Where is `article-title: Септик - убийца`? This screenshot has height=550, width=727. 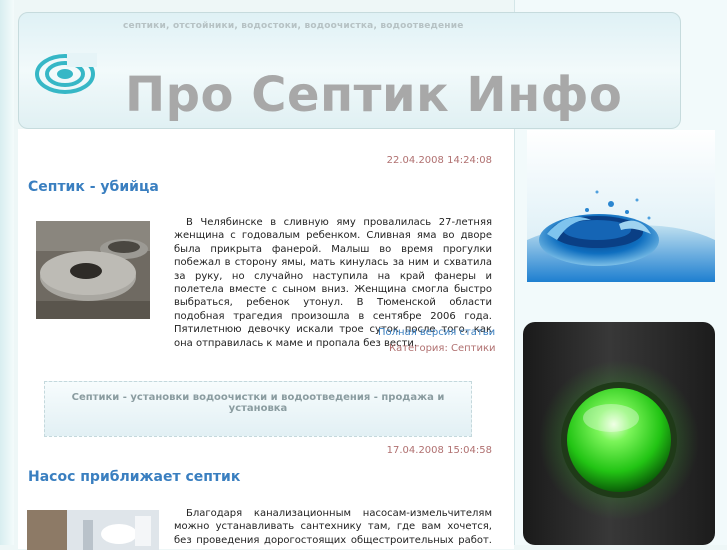 article-title: Септик - убийца is located at coordinates (93, 187).